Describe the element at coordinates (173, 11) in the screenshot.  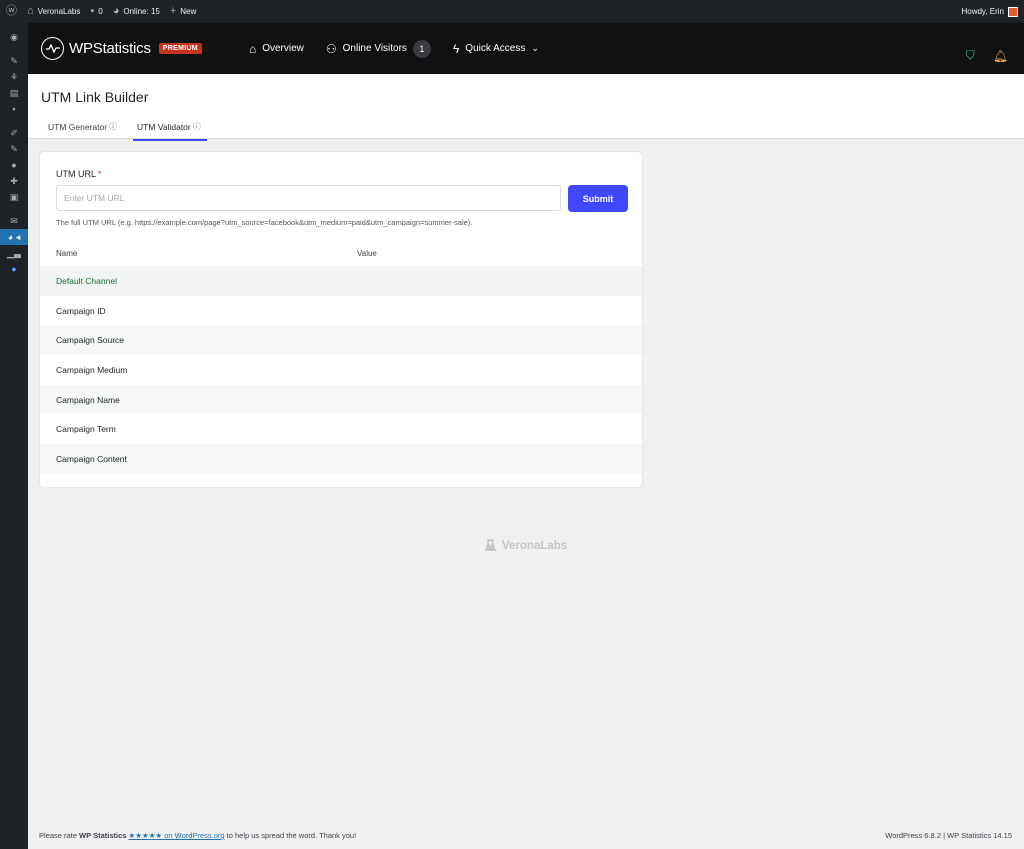
I see `plus-icon: +` at that location.